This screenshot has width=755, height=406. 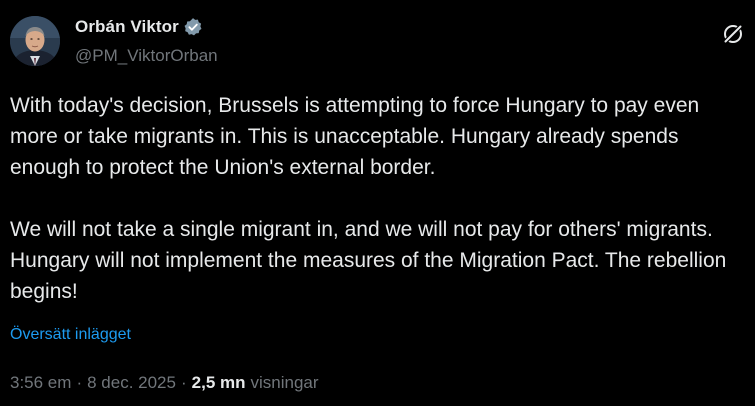 I want to click on translate-post-link: Översätt inlägget, so click(x=70, y=335).